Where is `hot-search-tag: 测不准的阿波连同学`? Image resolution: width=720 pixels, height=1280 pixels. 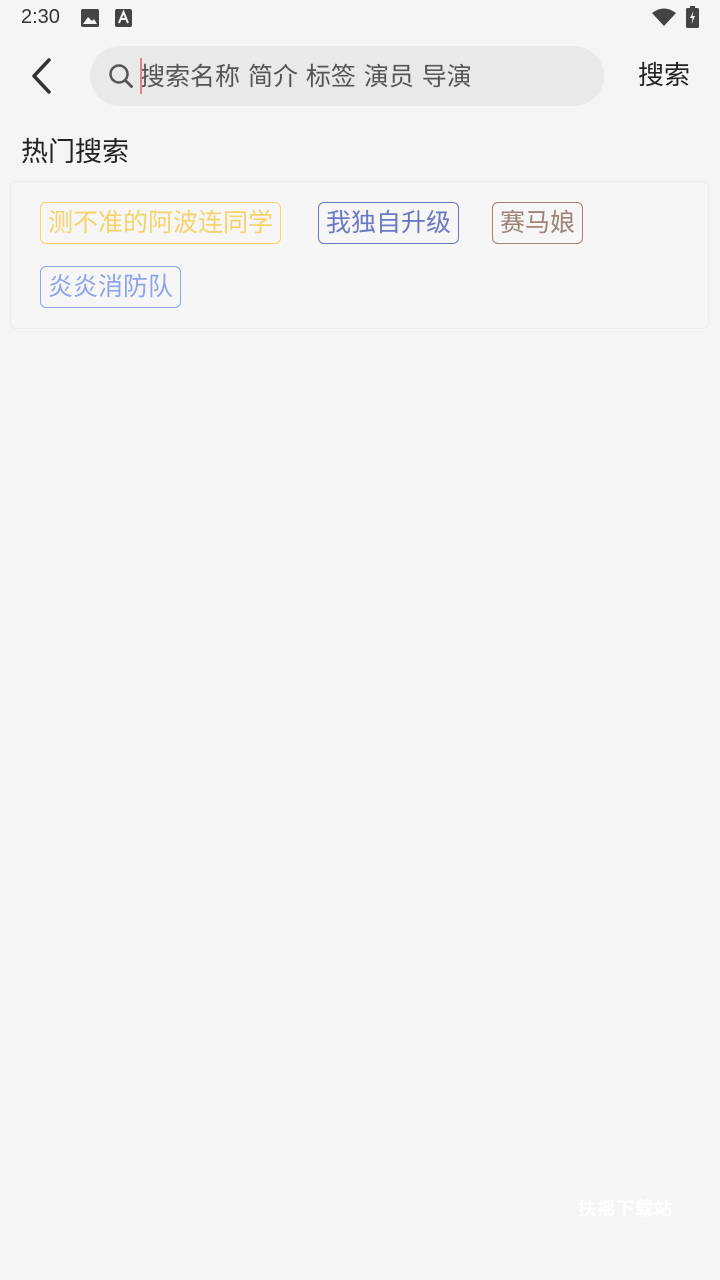
hot-search-tag: 测不准的阿波连同学 is located at coordinates (161, 223).